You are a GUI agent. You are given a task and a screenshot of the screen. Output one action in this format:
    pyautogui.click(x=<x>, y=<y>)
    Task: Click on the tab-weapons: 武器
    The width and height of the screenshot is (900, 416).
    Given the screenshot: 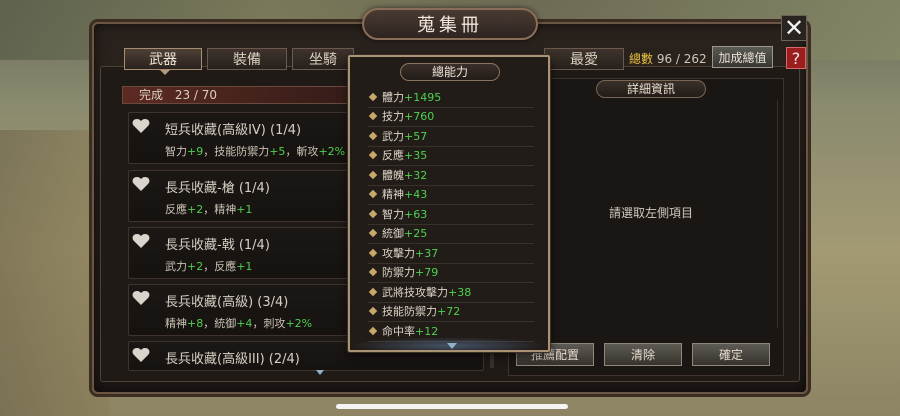 What is the action you would take?
    pyautogui.click(x=163, y=59)
    